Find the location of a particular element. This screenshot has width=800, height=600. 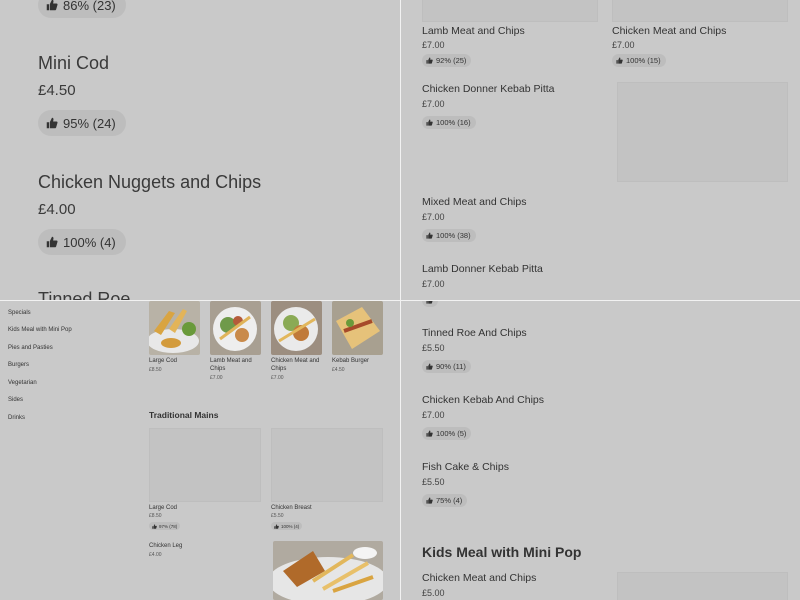

kebab-burger-image is located at coordinates (357, 328).